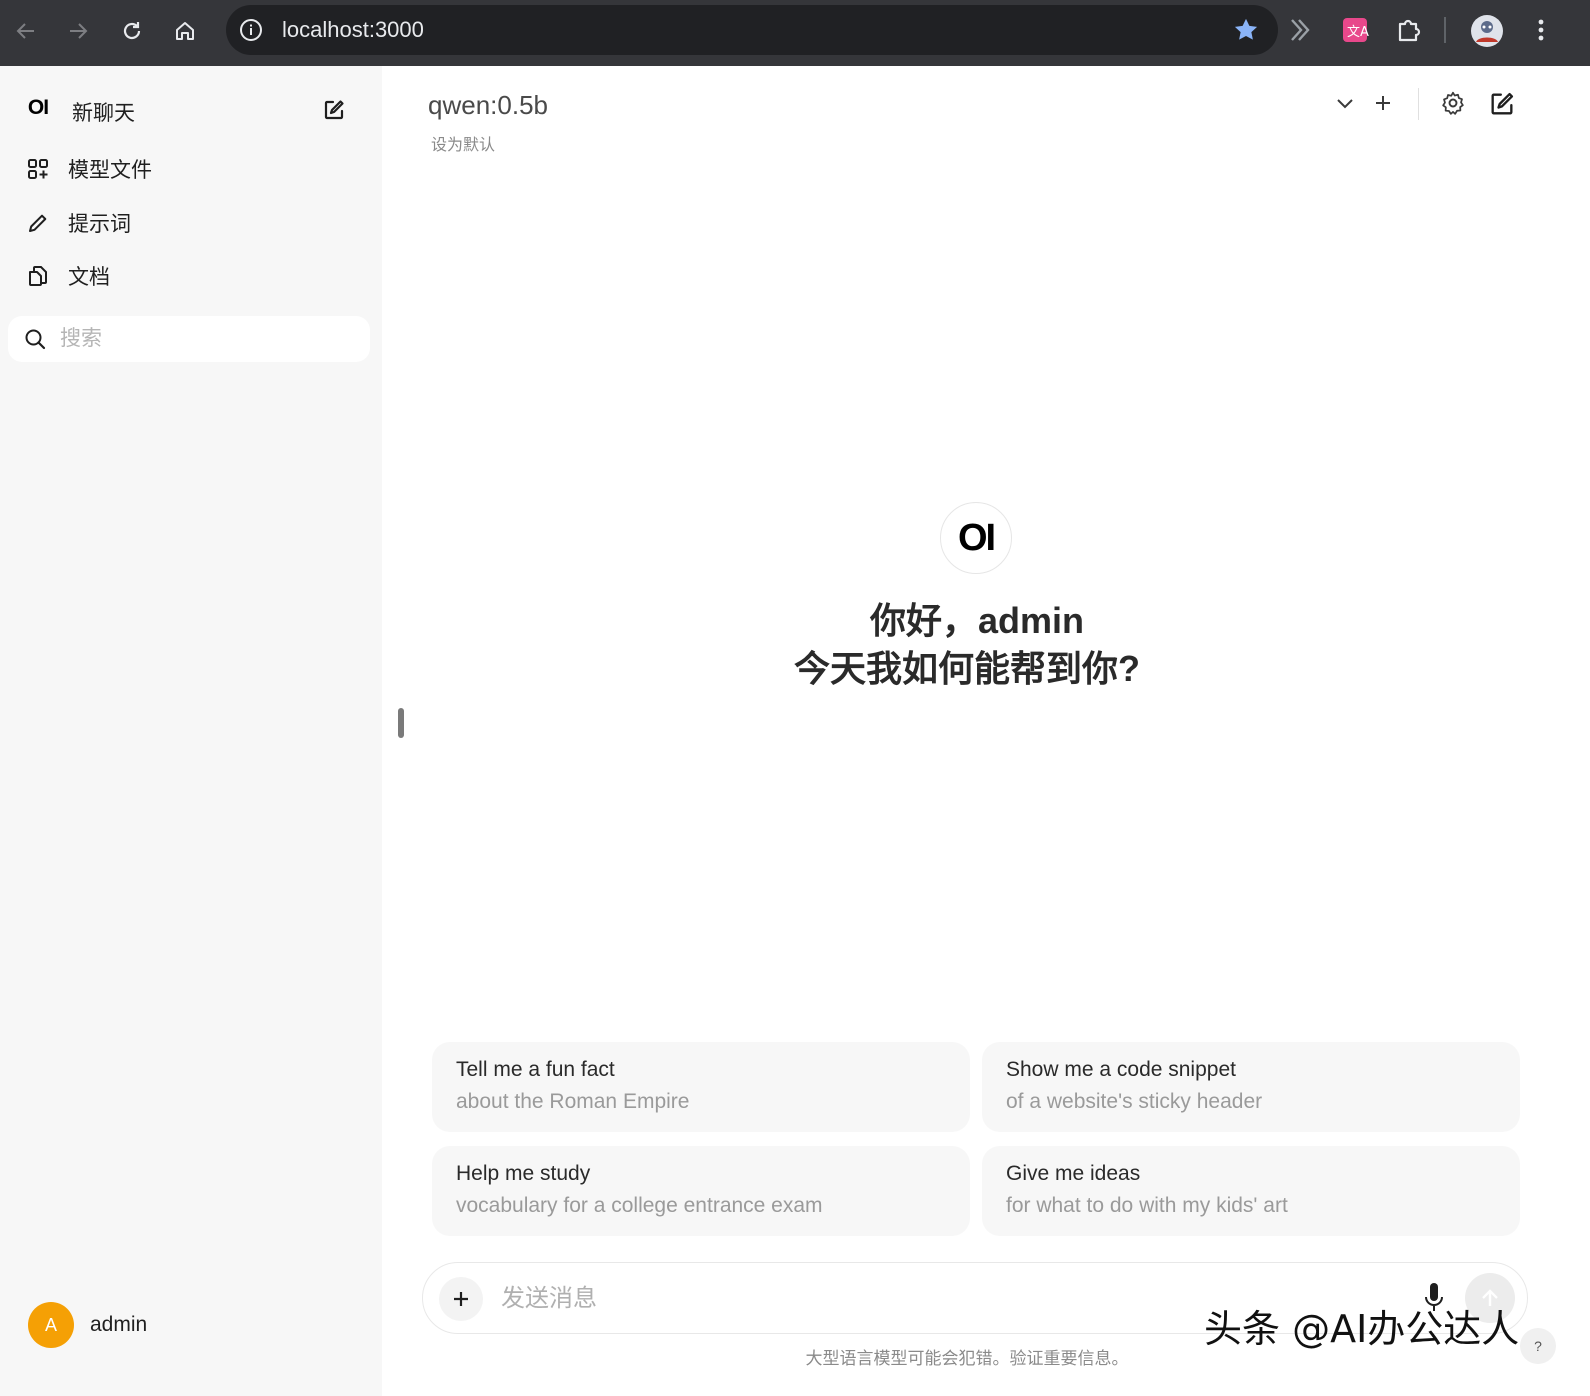 This screenshot has height=1396, width=1590. What do you see at coordinates (1453, 105) in the screenshot?
I see `gear-icon` at bounding box center [1453, 105].